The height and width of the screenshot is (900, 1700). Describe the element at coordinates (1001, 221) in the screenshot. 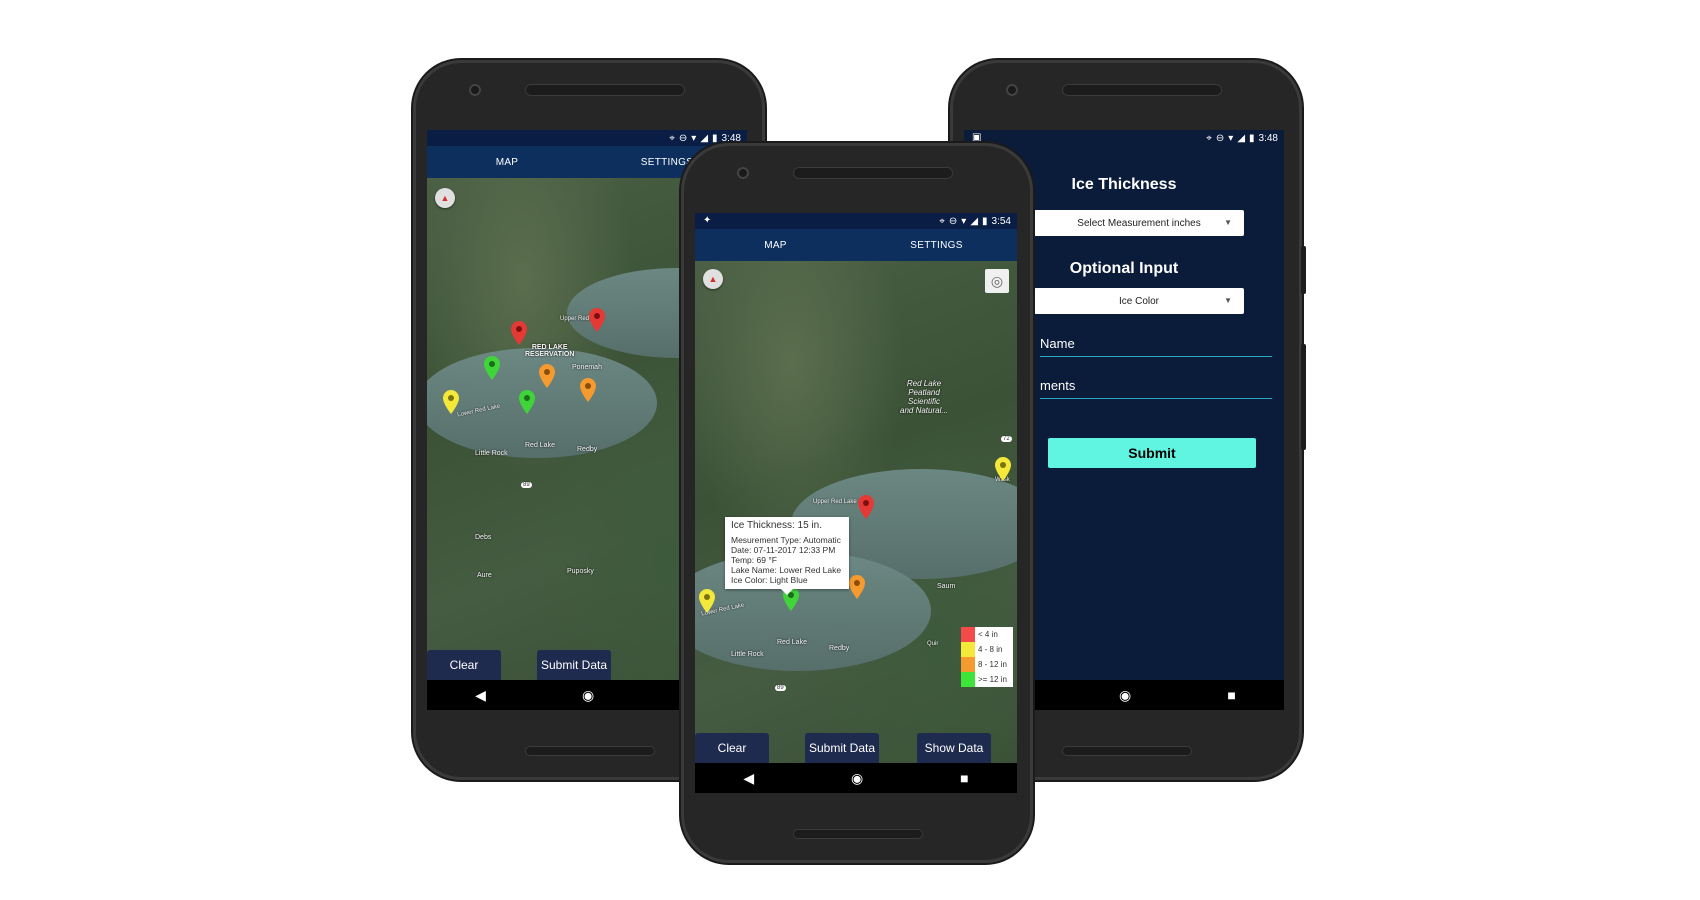

I see `clock: 3:54` at that location.